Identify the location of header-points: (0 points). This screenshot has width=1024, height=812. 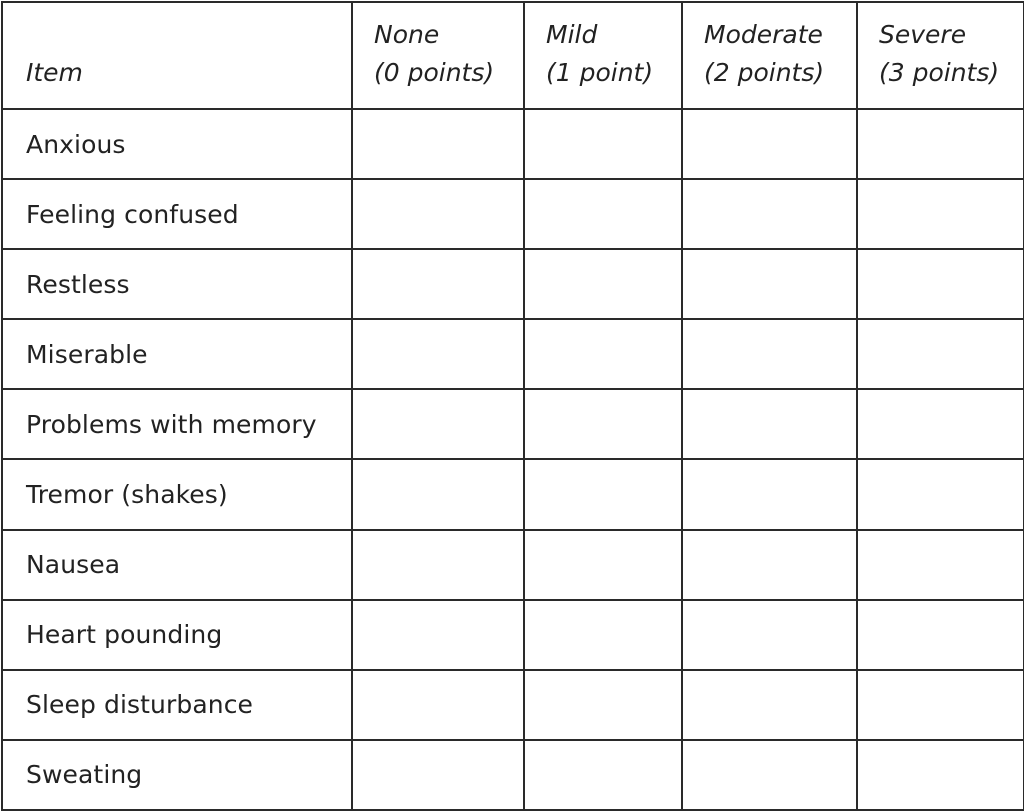
(434, 72).